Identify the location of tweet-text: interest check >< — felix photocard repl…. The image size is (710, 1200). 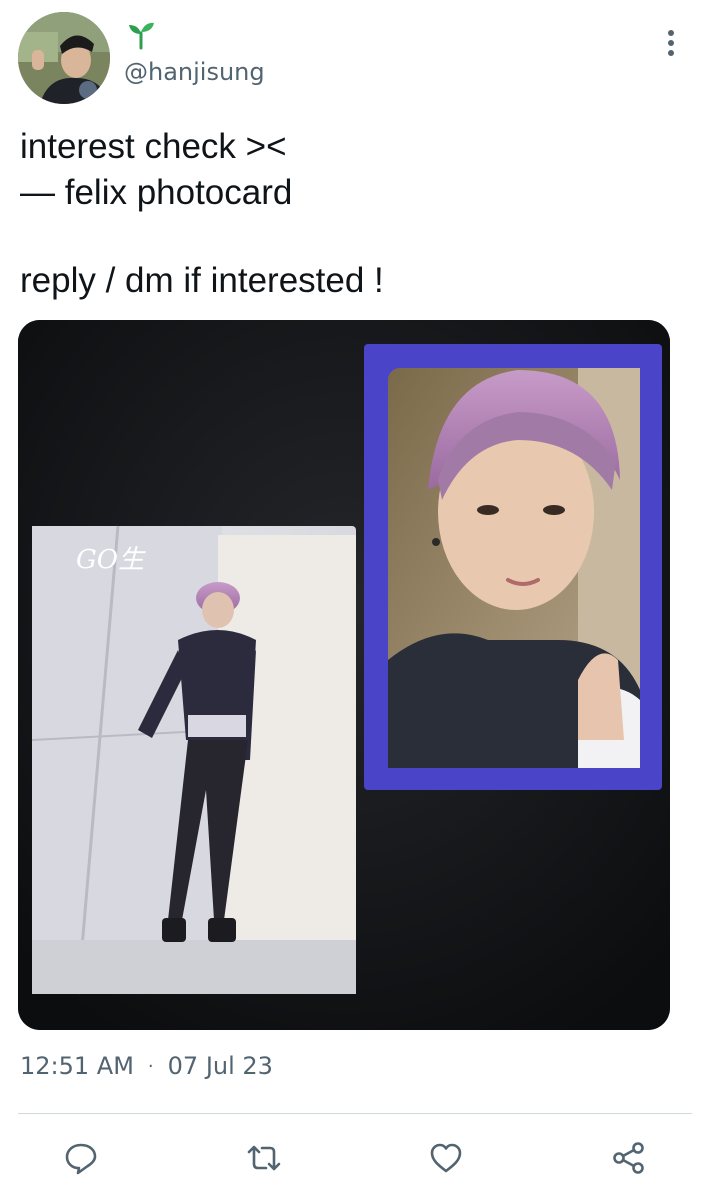
(353, 214).